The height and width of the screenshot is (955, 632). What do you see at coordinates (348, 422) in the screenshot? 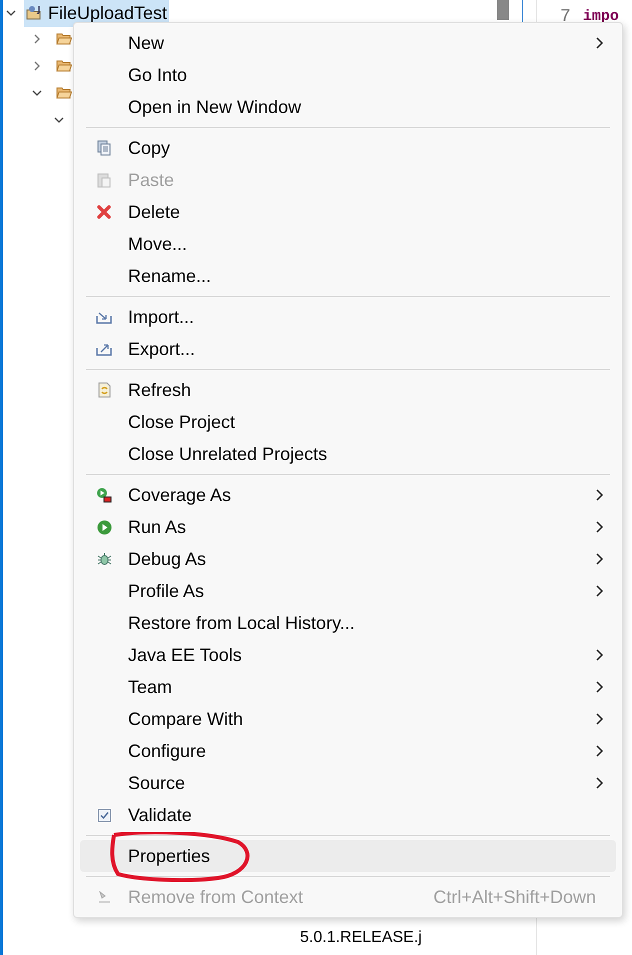
I see `menu-item: Close Project` at bounding box center [348, 422].